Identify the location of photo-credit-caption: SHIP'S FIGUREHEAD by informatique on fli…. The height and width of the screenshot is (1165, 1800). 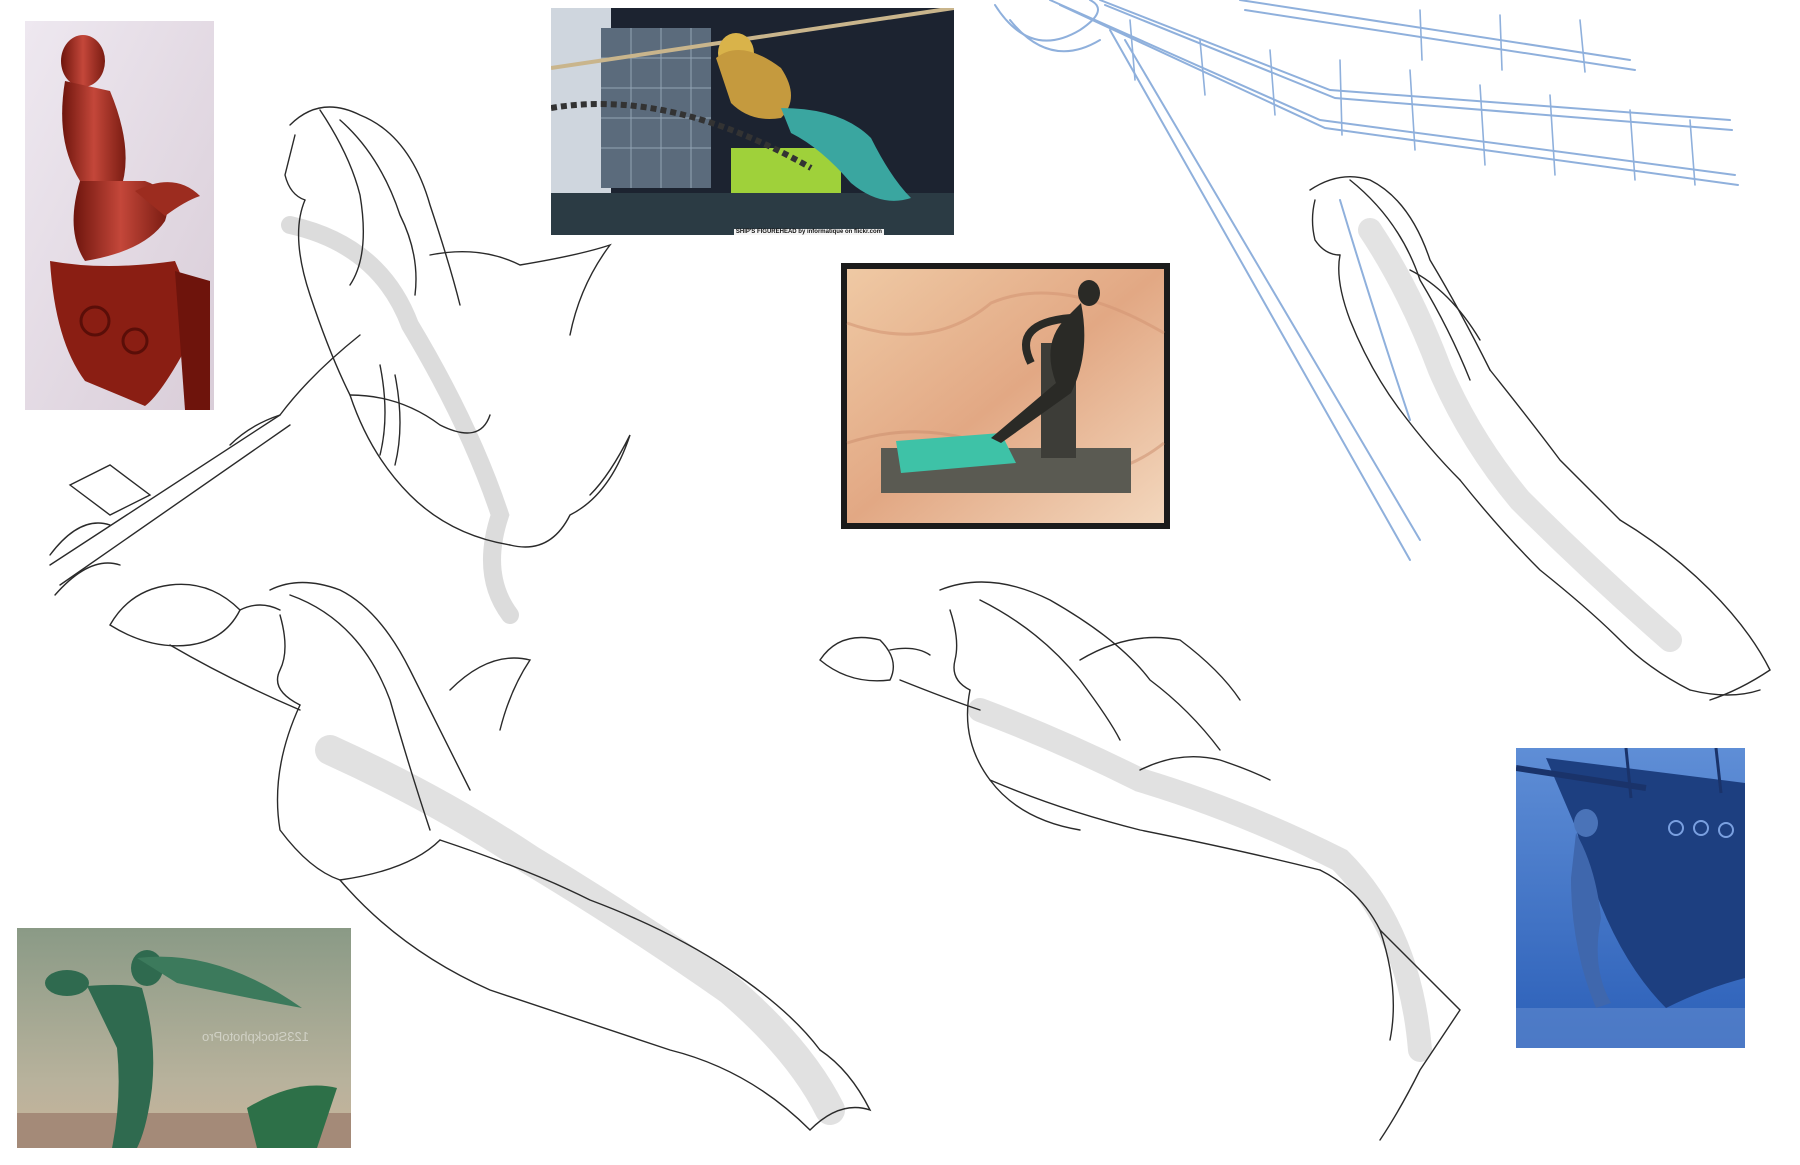
(808, 232).